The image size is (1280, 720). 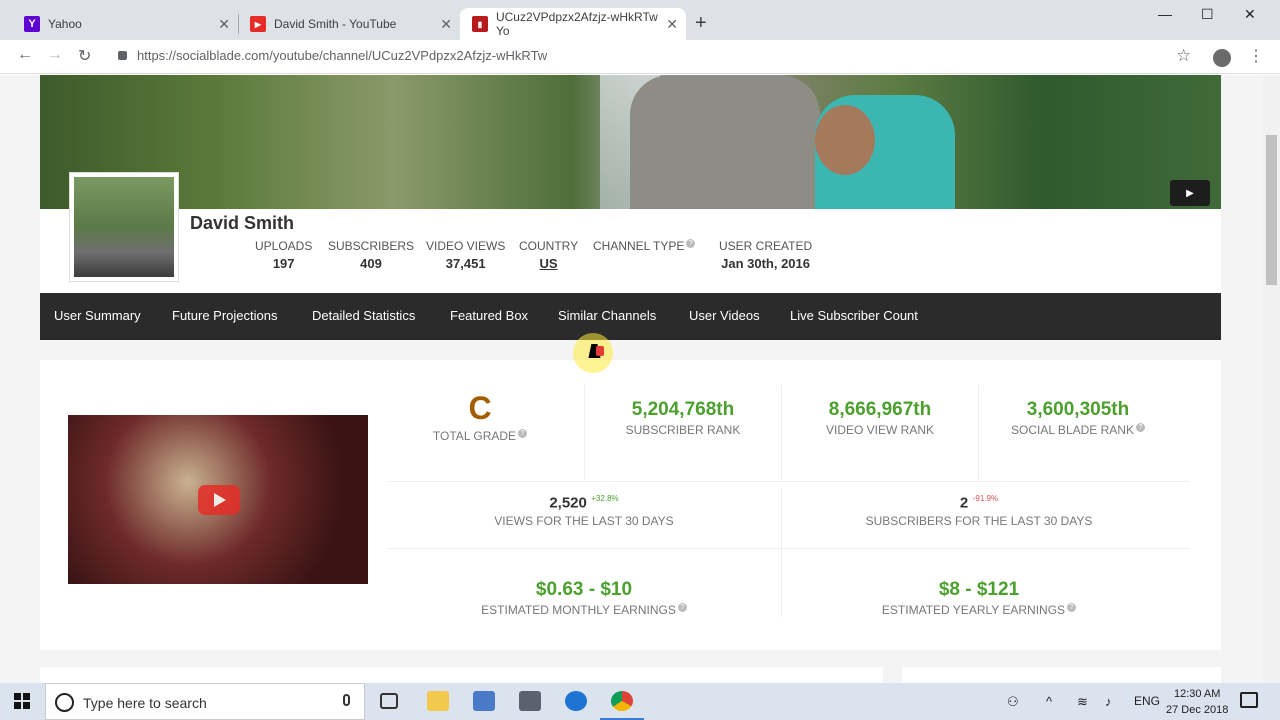 I want to click on stat-label: COUNTRY, so click(x=549, y=246).